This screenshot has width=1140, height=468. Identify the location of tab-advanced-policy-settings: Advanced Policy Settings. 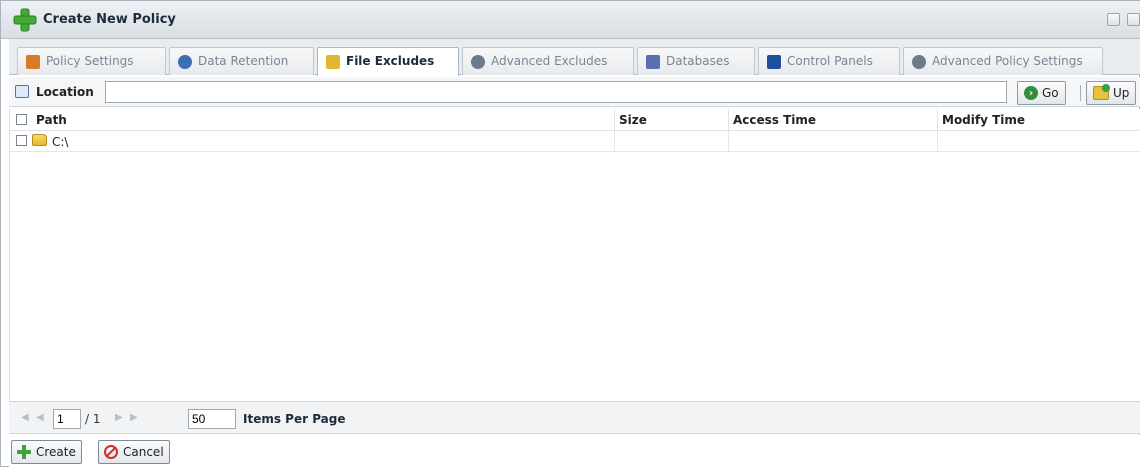
(1003, 61).